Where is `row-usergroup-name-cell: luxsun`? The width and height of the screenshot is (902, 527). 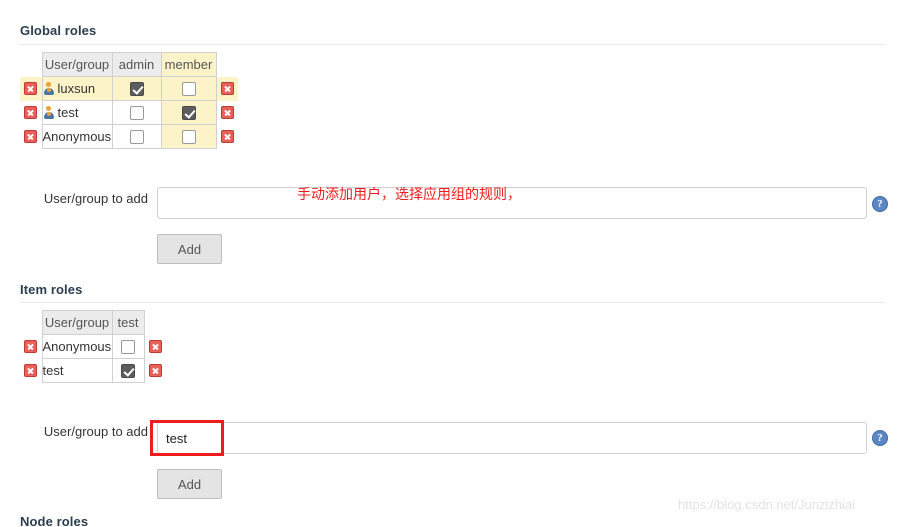 row-usergroup-name-cell: luxsun is located at coordinates (77, 88).